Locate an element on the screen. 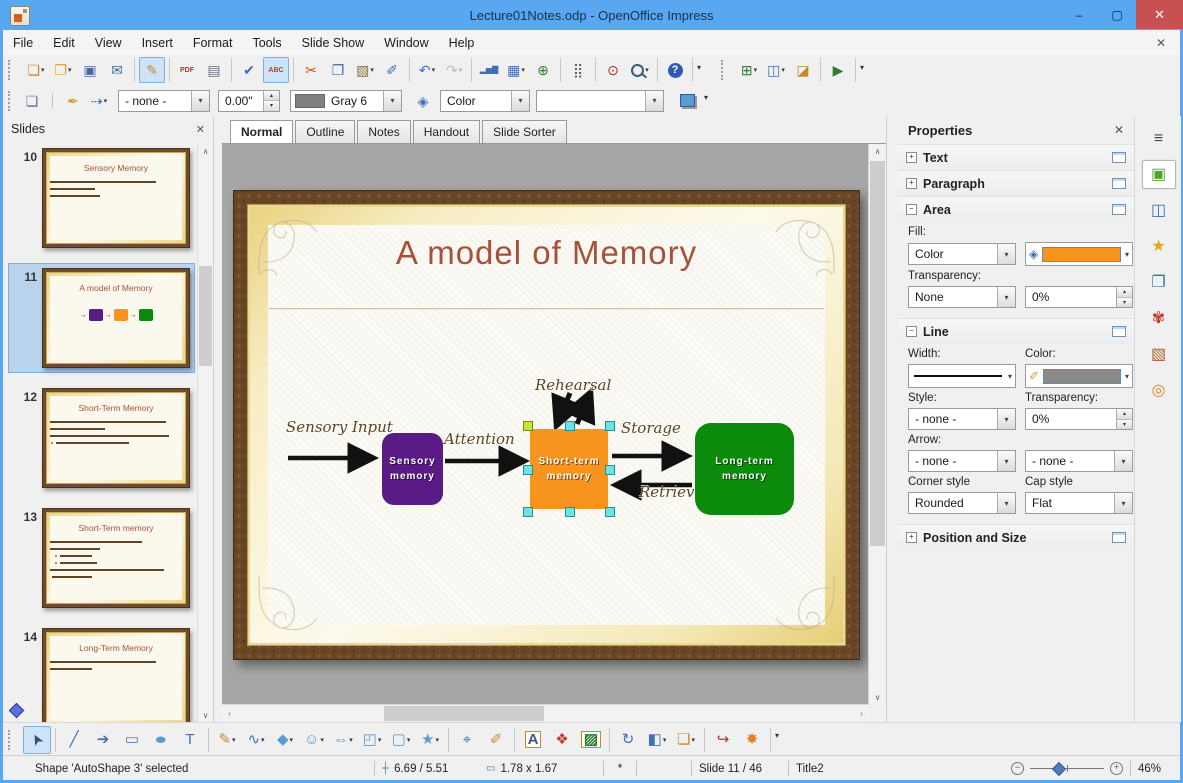  paste-icon: ▧ ▾ is located at coordinates (365, 70).